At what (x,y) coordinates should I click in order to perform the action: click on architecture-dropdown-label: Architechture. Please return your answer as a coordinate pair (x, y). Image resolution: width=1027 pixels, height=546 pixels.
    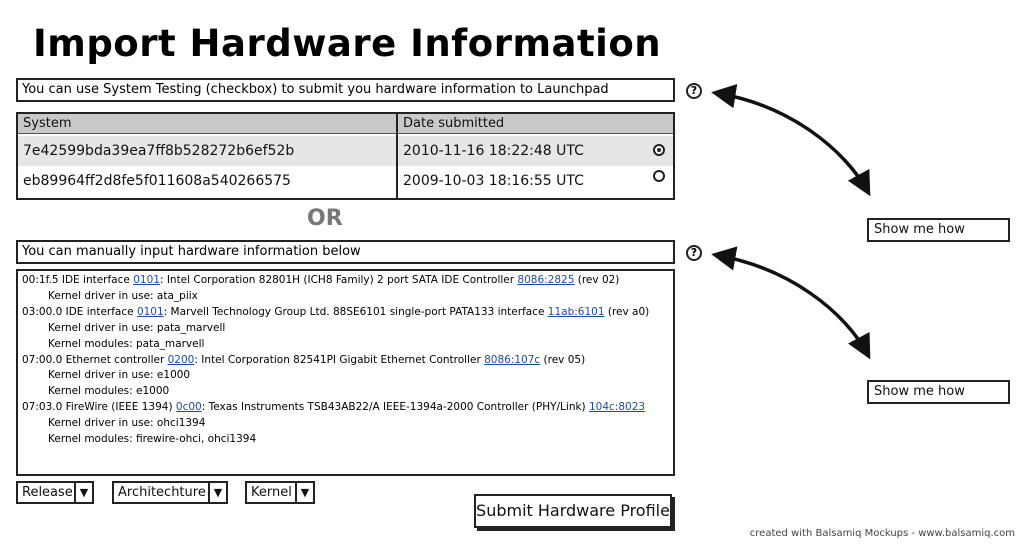
    Looking at the image, I should click on (162, 492).